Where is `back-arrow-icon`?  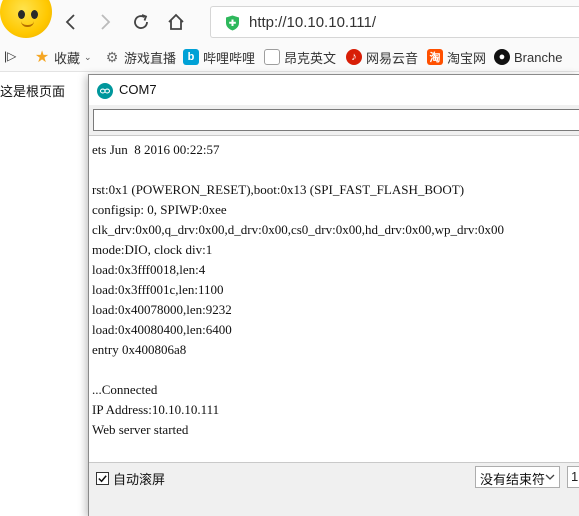
back-arrow-icon is located at coordinates (70, 22).